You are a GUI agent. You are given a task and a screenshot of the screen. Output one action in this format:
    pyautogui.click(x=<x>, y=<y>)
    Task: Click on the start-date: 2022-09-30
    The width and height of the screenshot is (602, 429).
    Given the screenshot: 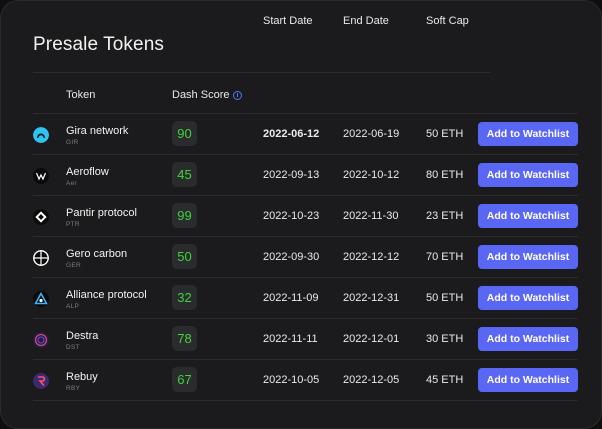 What is the action you would take?
    pyautogui.click(x=291, y=257)
    